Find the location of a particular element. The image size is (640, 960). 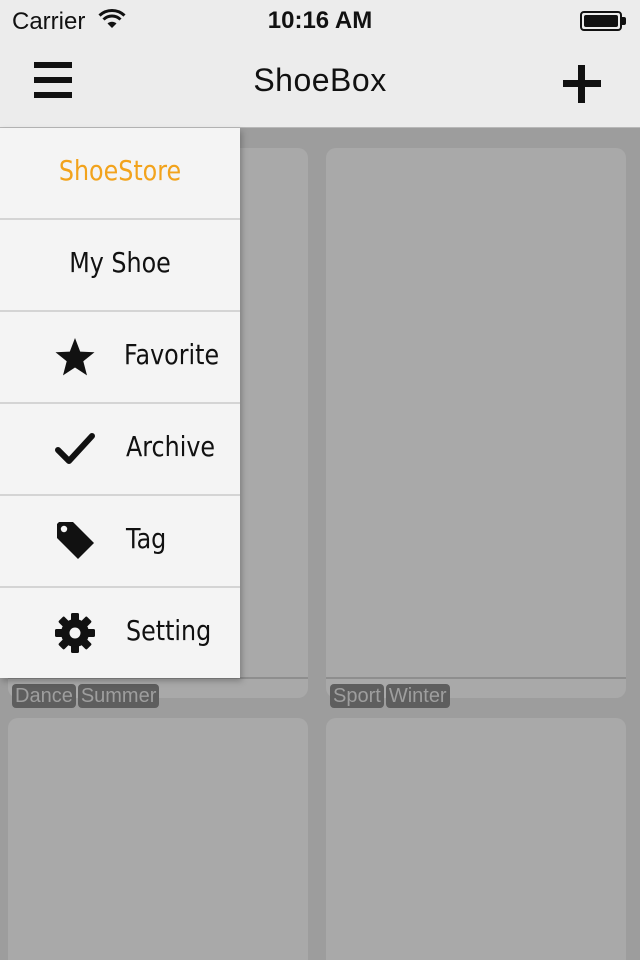

tag-badge: Sport is located at coordinates (357, 696).